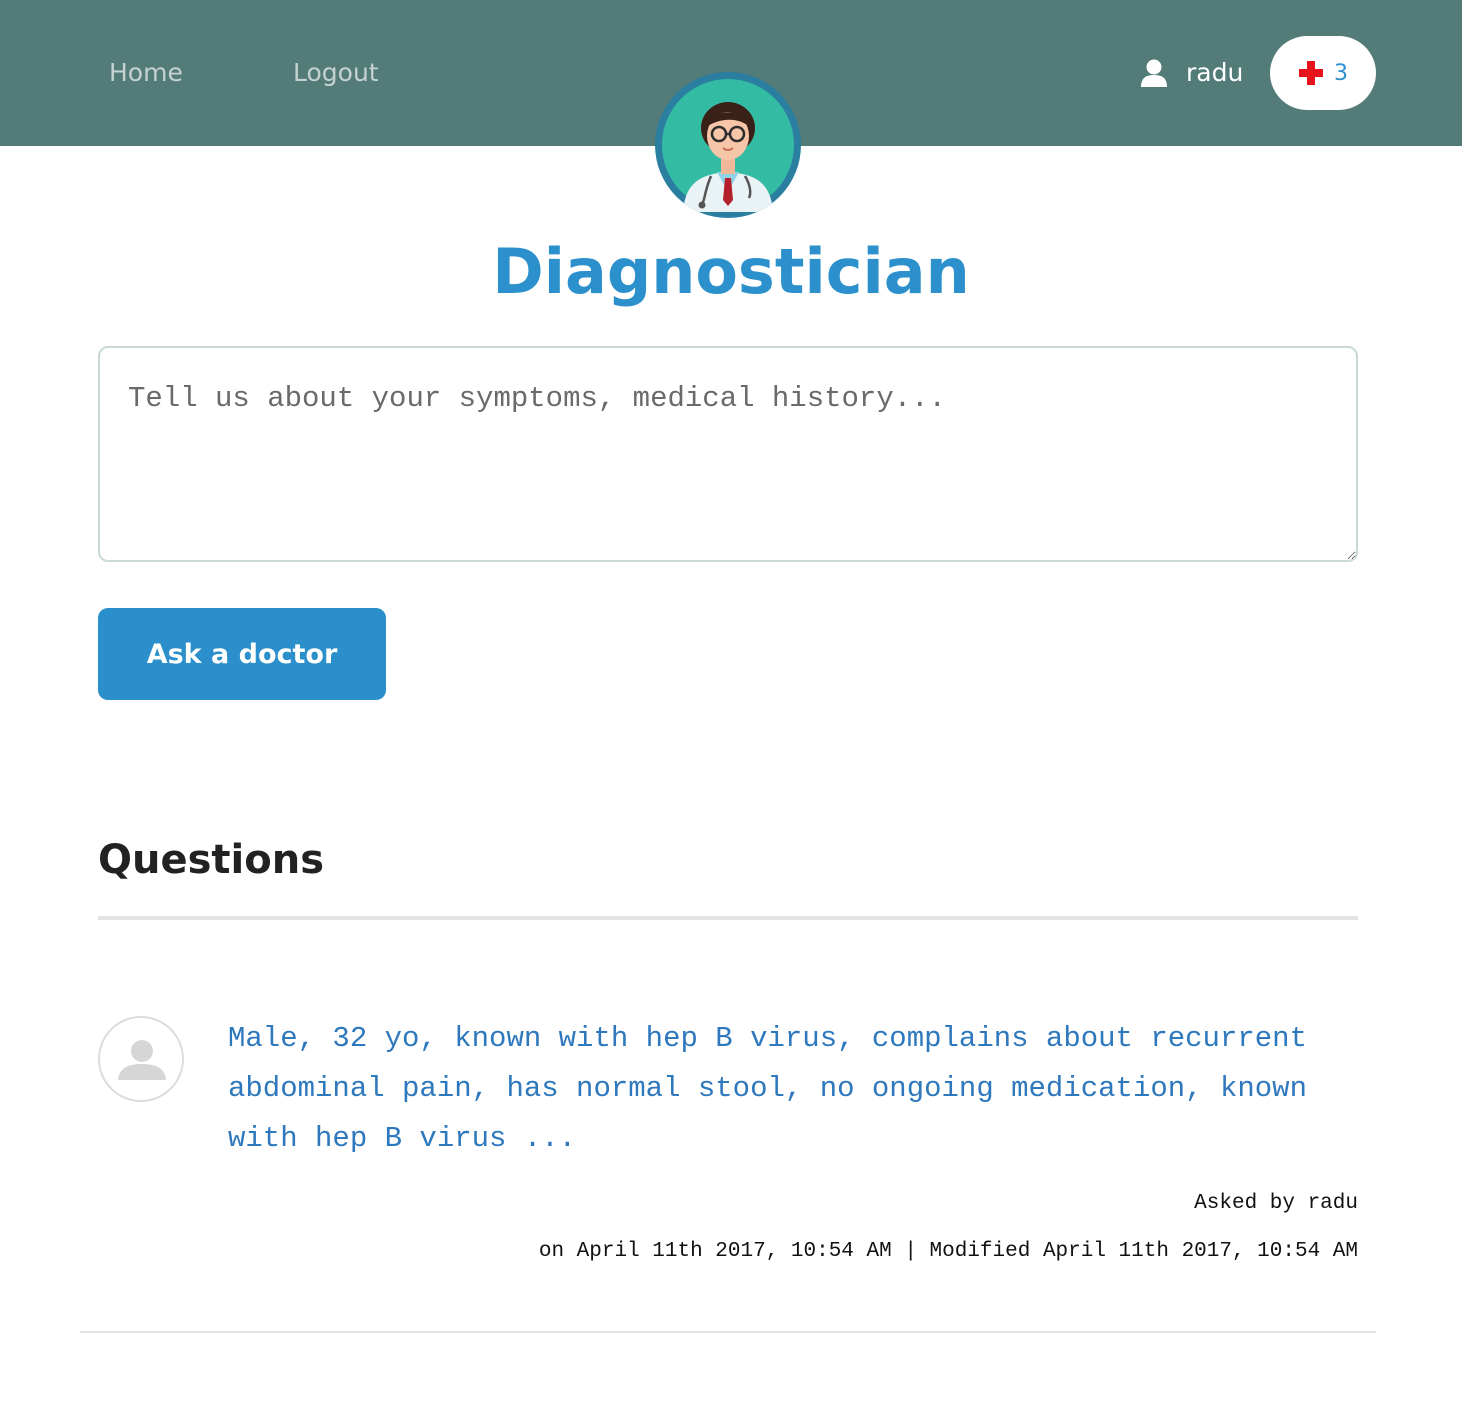 This screenshot has height=1402, width=1462. Describe the element at coordinates (211, 860) in the screenshot. I see `questions-heading: Questions` at that location.